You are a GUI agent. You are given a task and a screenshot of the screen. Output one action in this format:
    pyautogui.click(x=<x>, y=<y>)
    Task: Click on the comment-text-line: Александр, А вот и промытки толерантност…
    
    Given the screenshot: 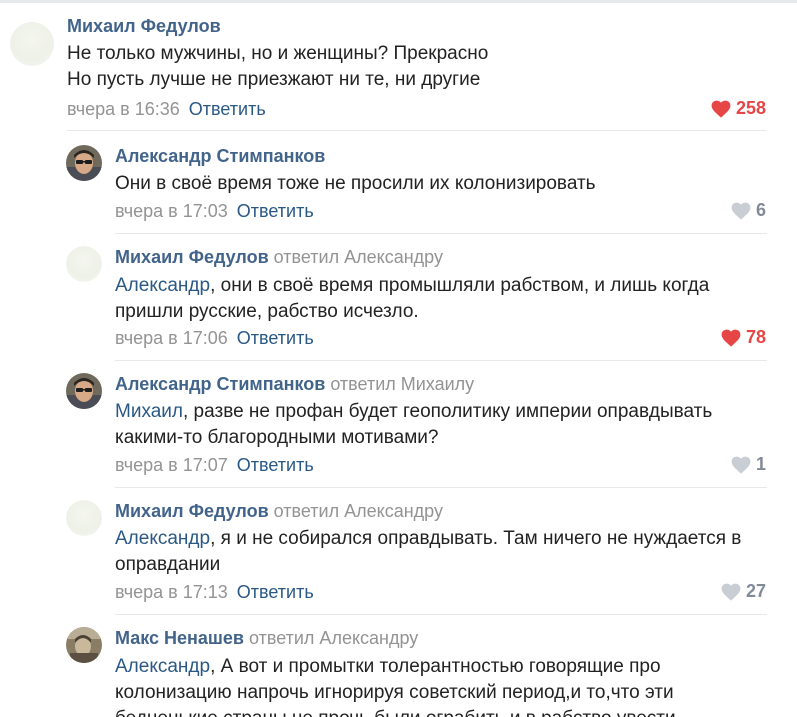 What is the action you would take?
    pyautogui.click(x=395, y=667)
    